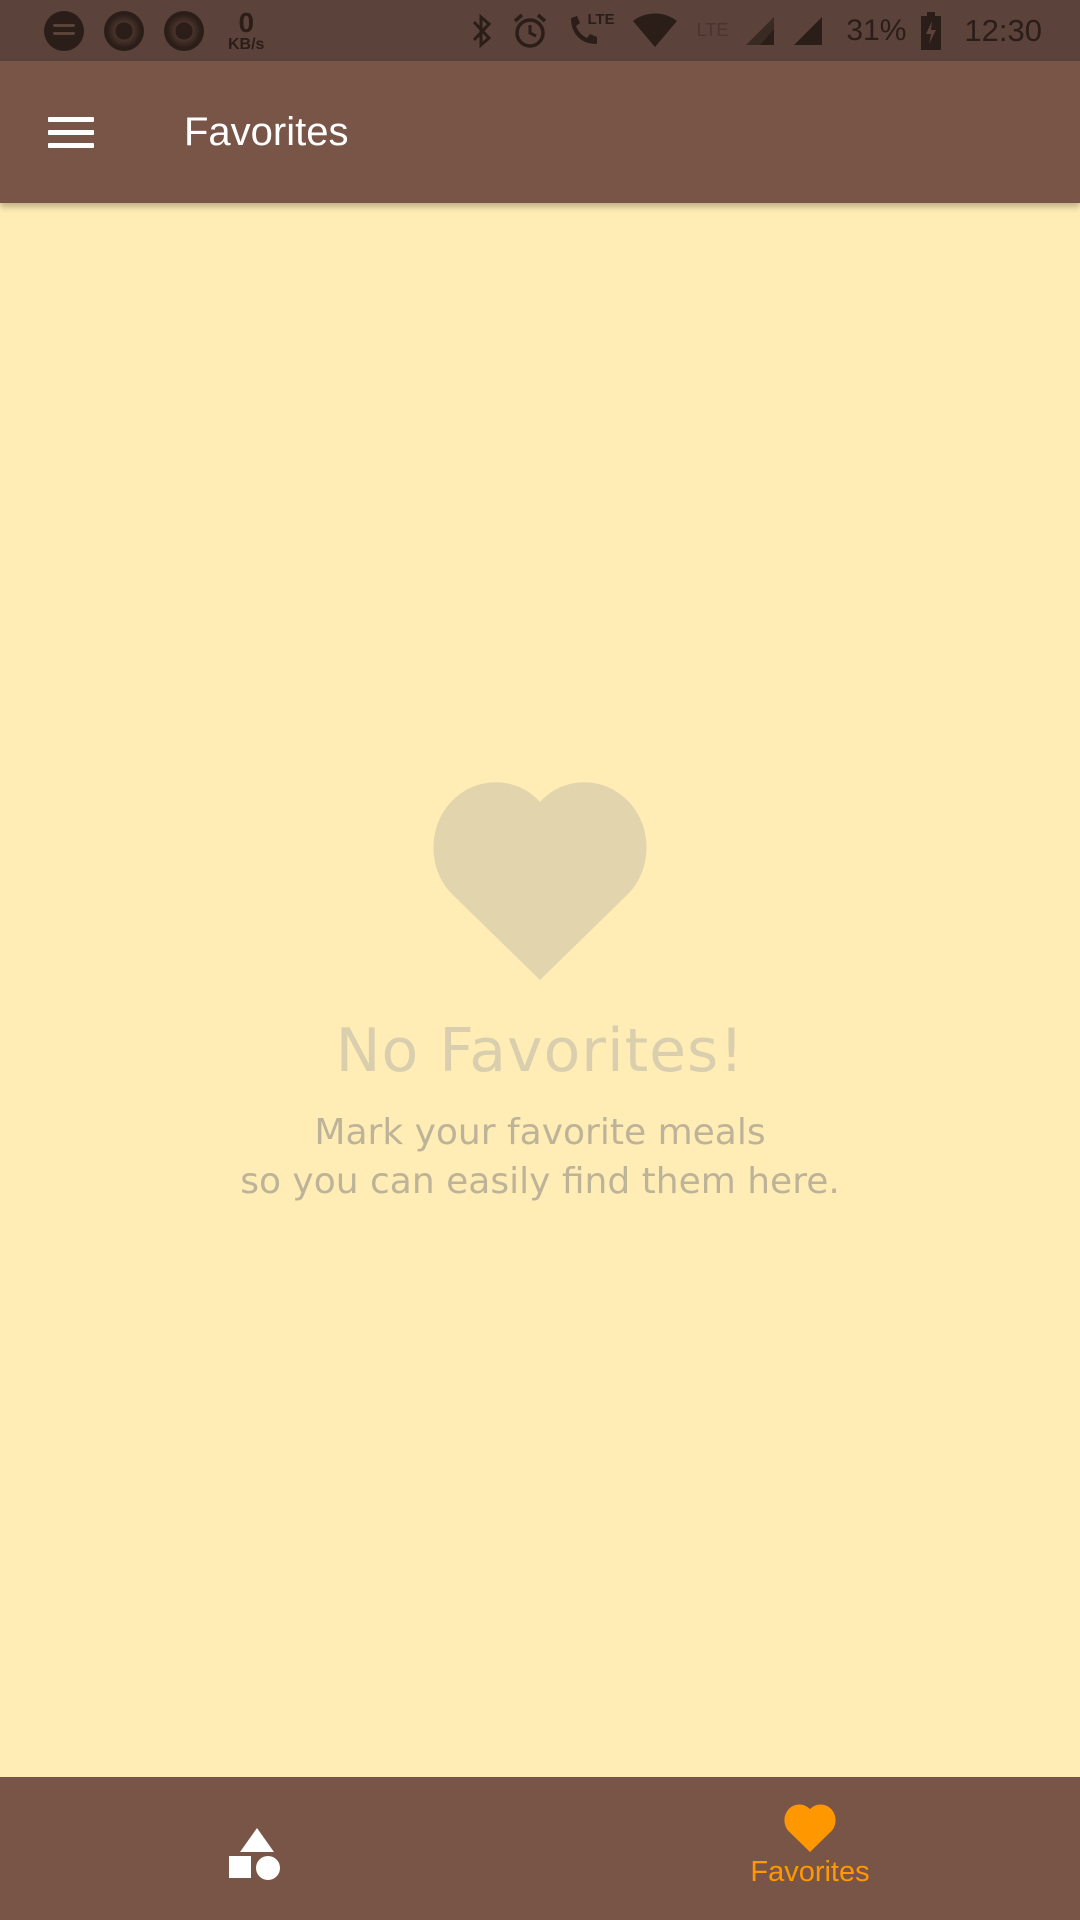 This screenshot has height=1920, width=1080. What do you see at coordinates (530, 31) in the screenshot?
I see `alarm-icon` at bounding box center [530, 31].